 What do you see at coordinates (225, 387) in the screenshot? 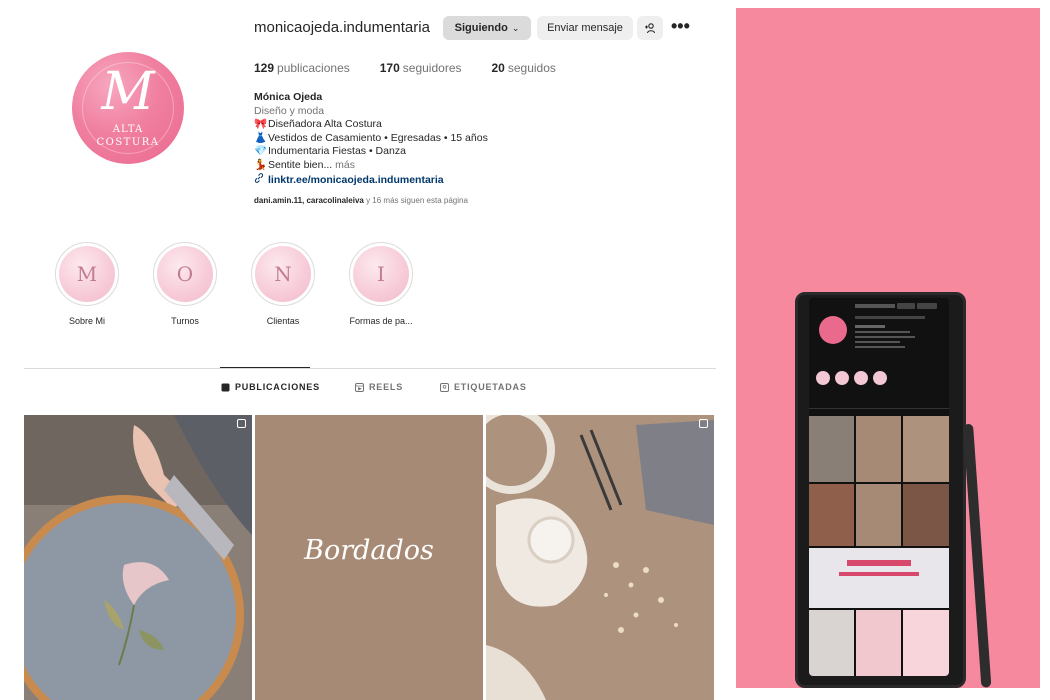
I see `grid-icon` at bounding box center [225, 387].